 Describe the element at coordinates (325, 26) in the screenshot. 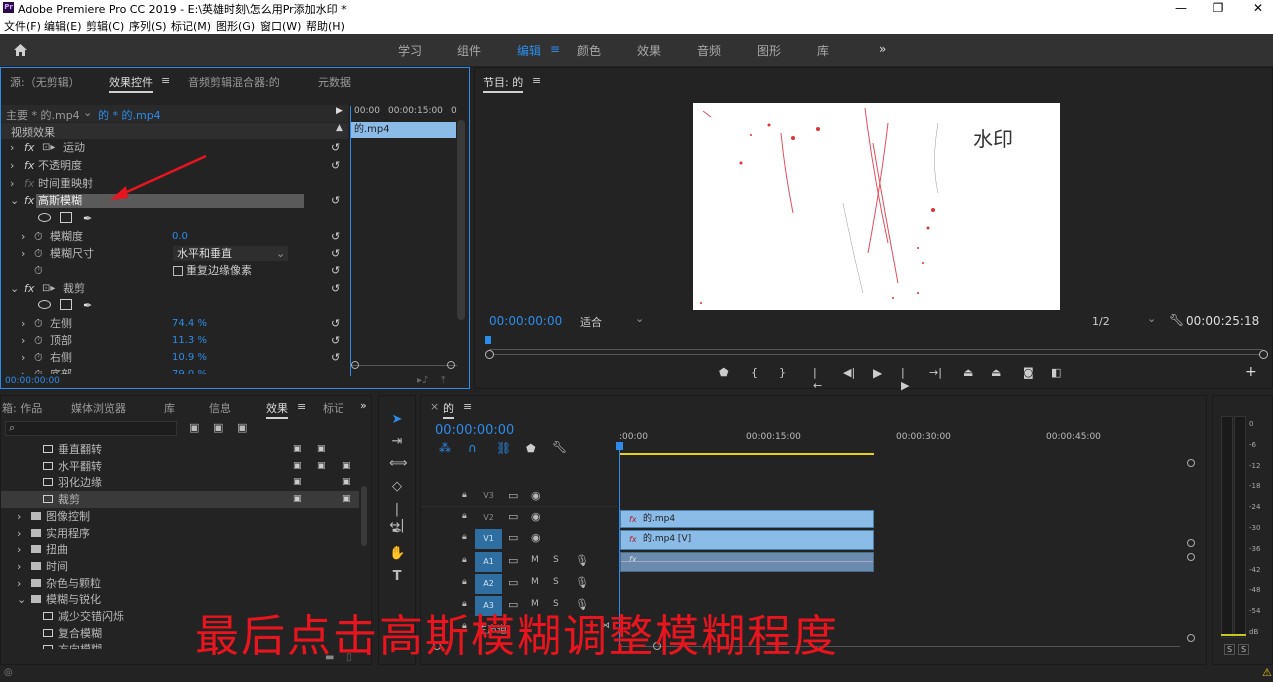

I see `menu-help: 帮助(H)` at that location.